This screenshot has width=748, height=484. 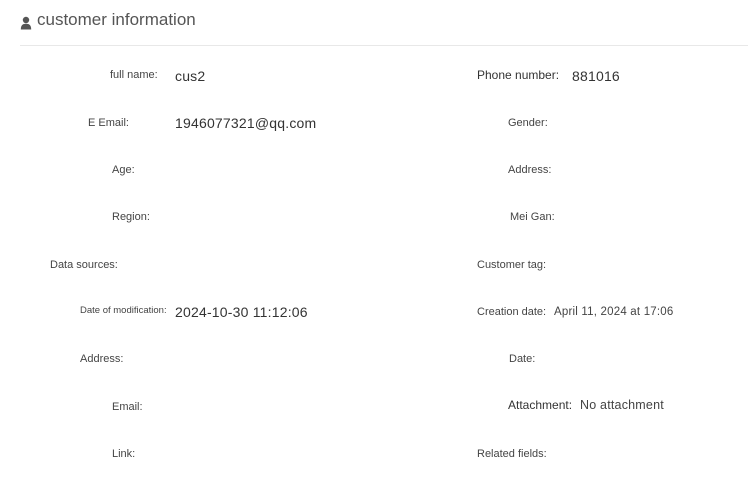 I want to click on age-label: Age:, so click(x=123, y=170).